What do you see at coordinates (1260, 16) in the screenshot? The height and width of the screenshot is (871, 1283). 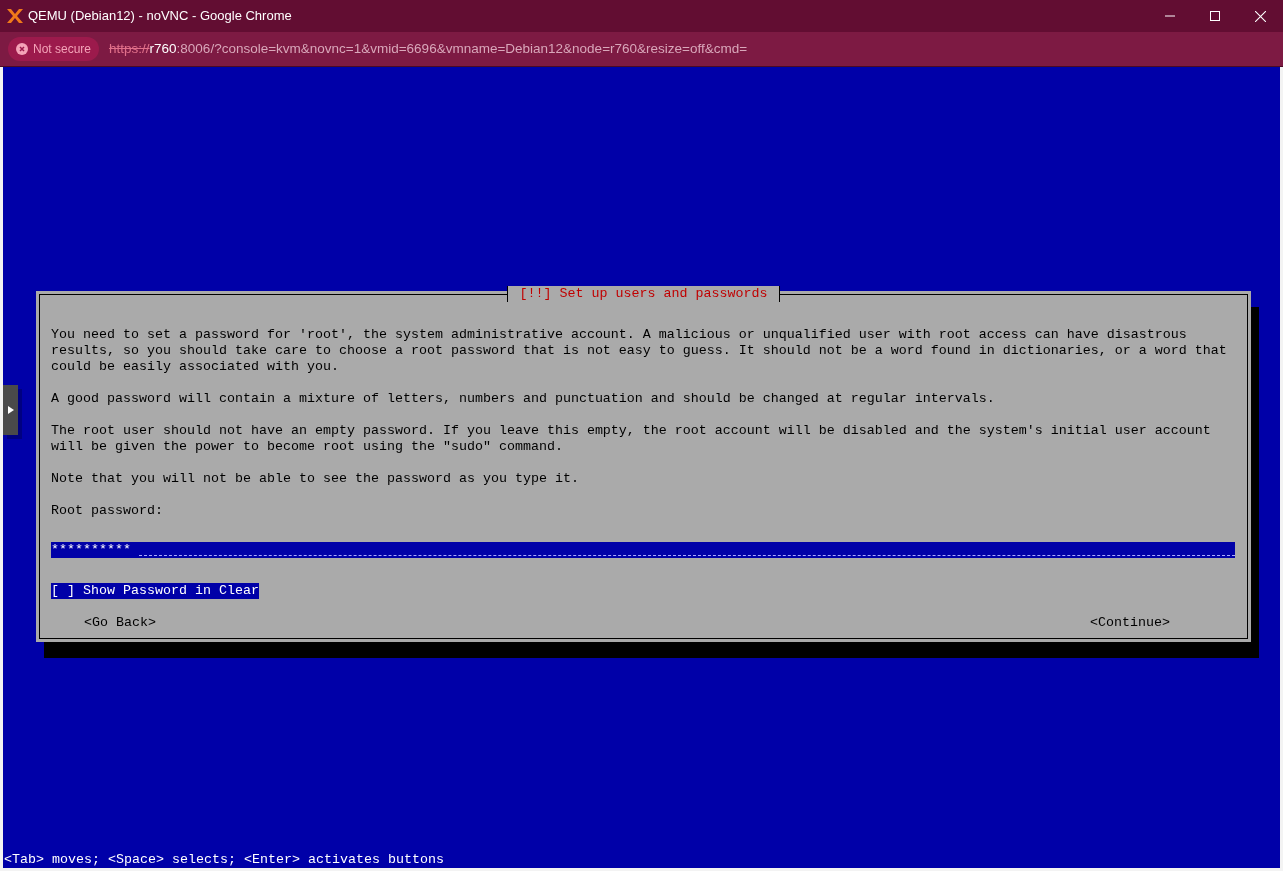 I see `close-icon` at bounding box center [1260, 16].